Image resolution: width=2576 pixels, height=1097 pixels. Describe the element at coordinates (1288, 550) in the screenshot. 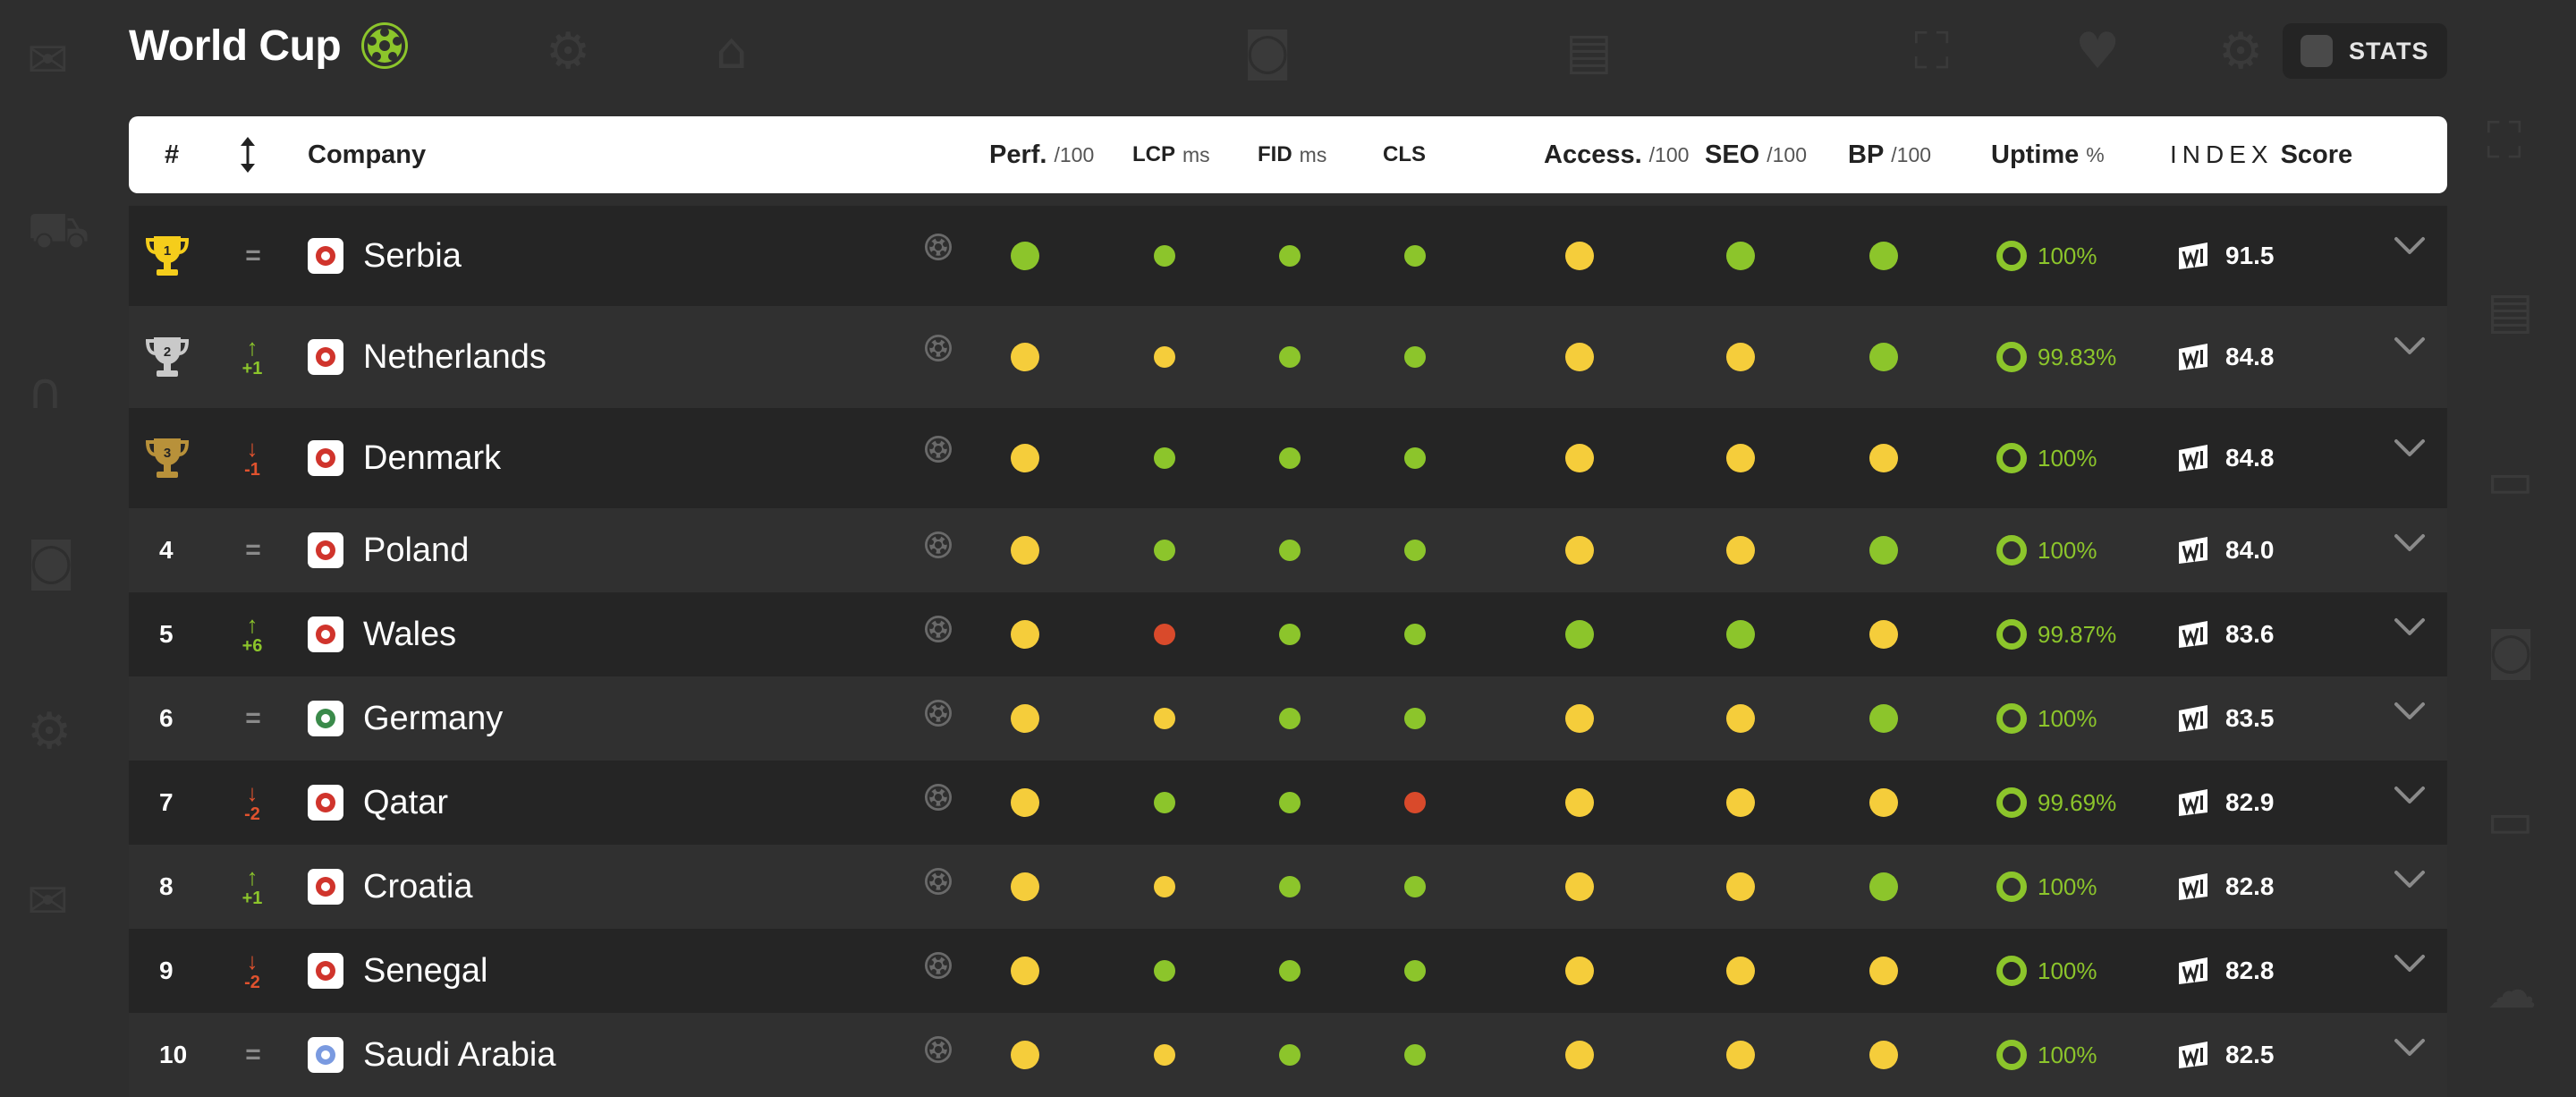

I see `table-row: 4 = Poland 100% 84.0` at that location.